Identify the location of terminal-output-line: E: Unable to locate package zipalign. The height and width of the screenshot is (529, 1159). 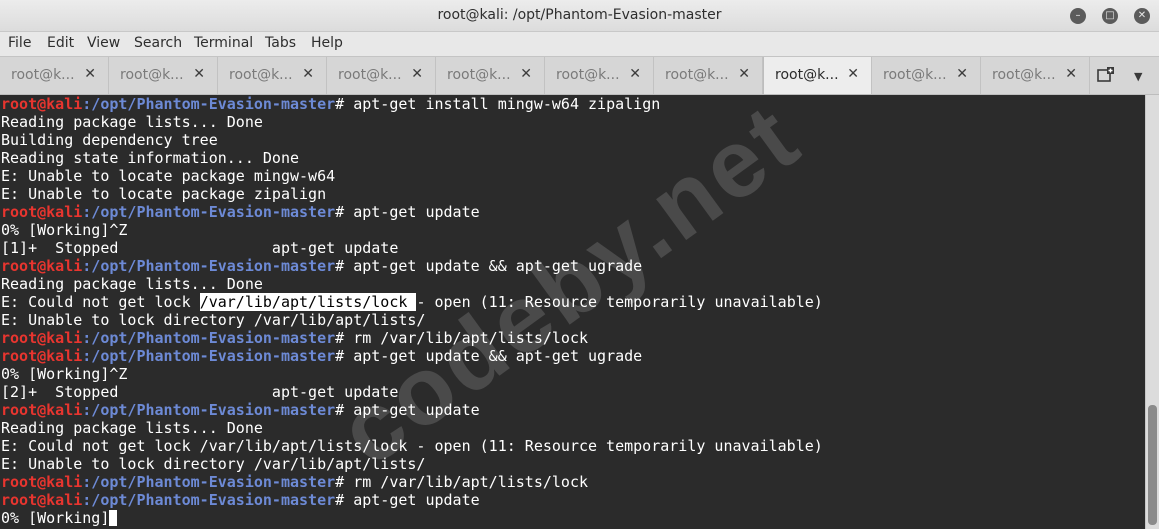
(163, 194).